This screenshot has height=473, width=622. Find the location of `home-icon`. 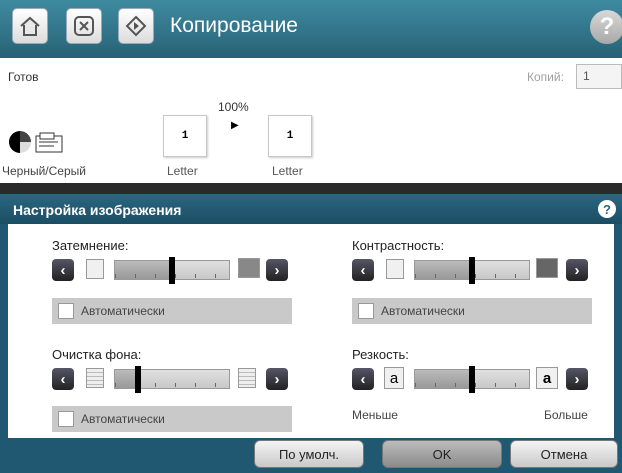

home-icon is located at coordinates (30, 26).